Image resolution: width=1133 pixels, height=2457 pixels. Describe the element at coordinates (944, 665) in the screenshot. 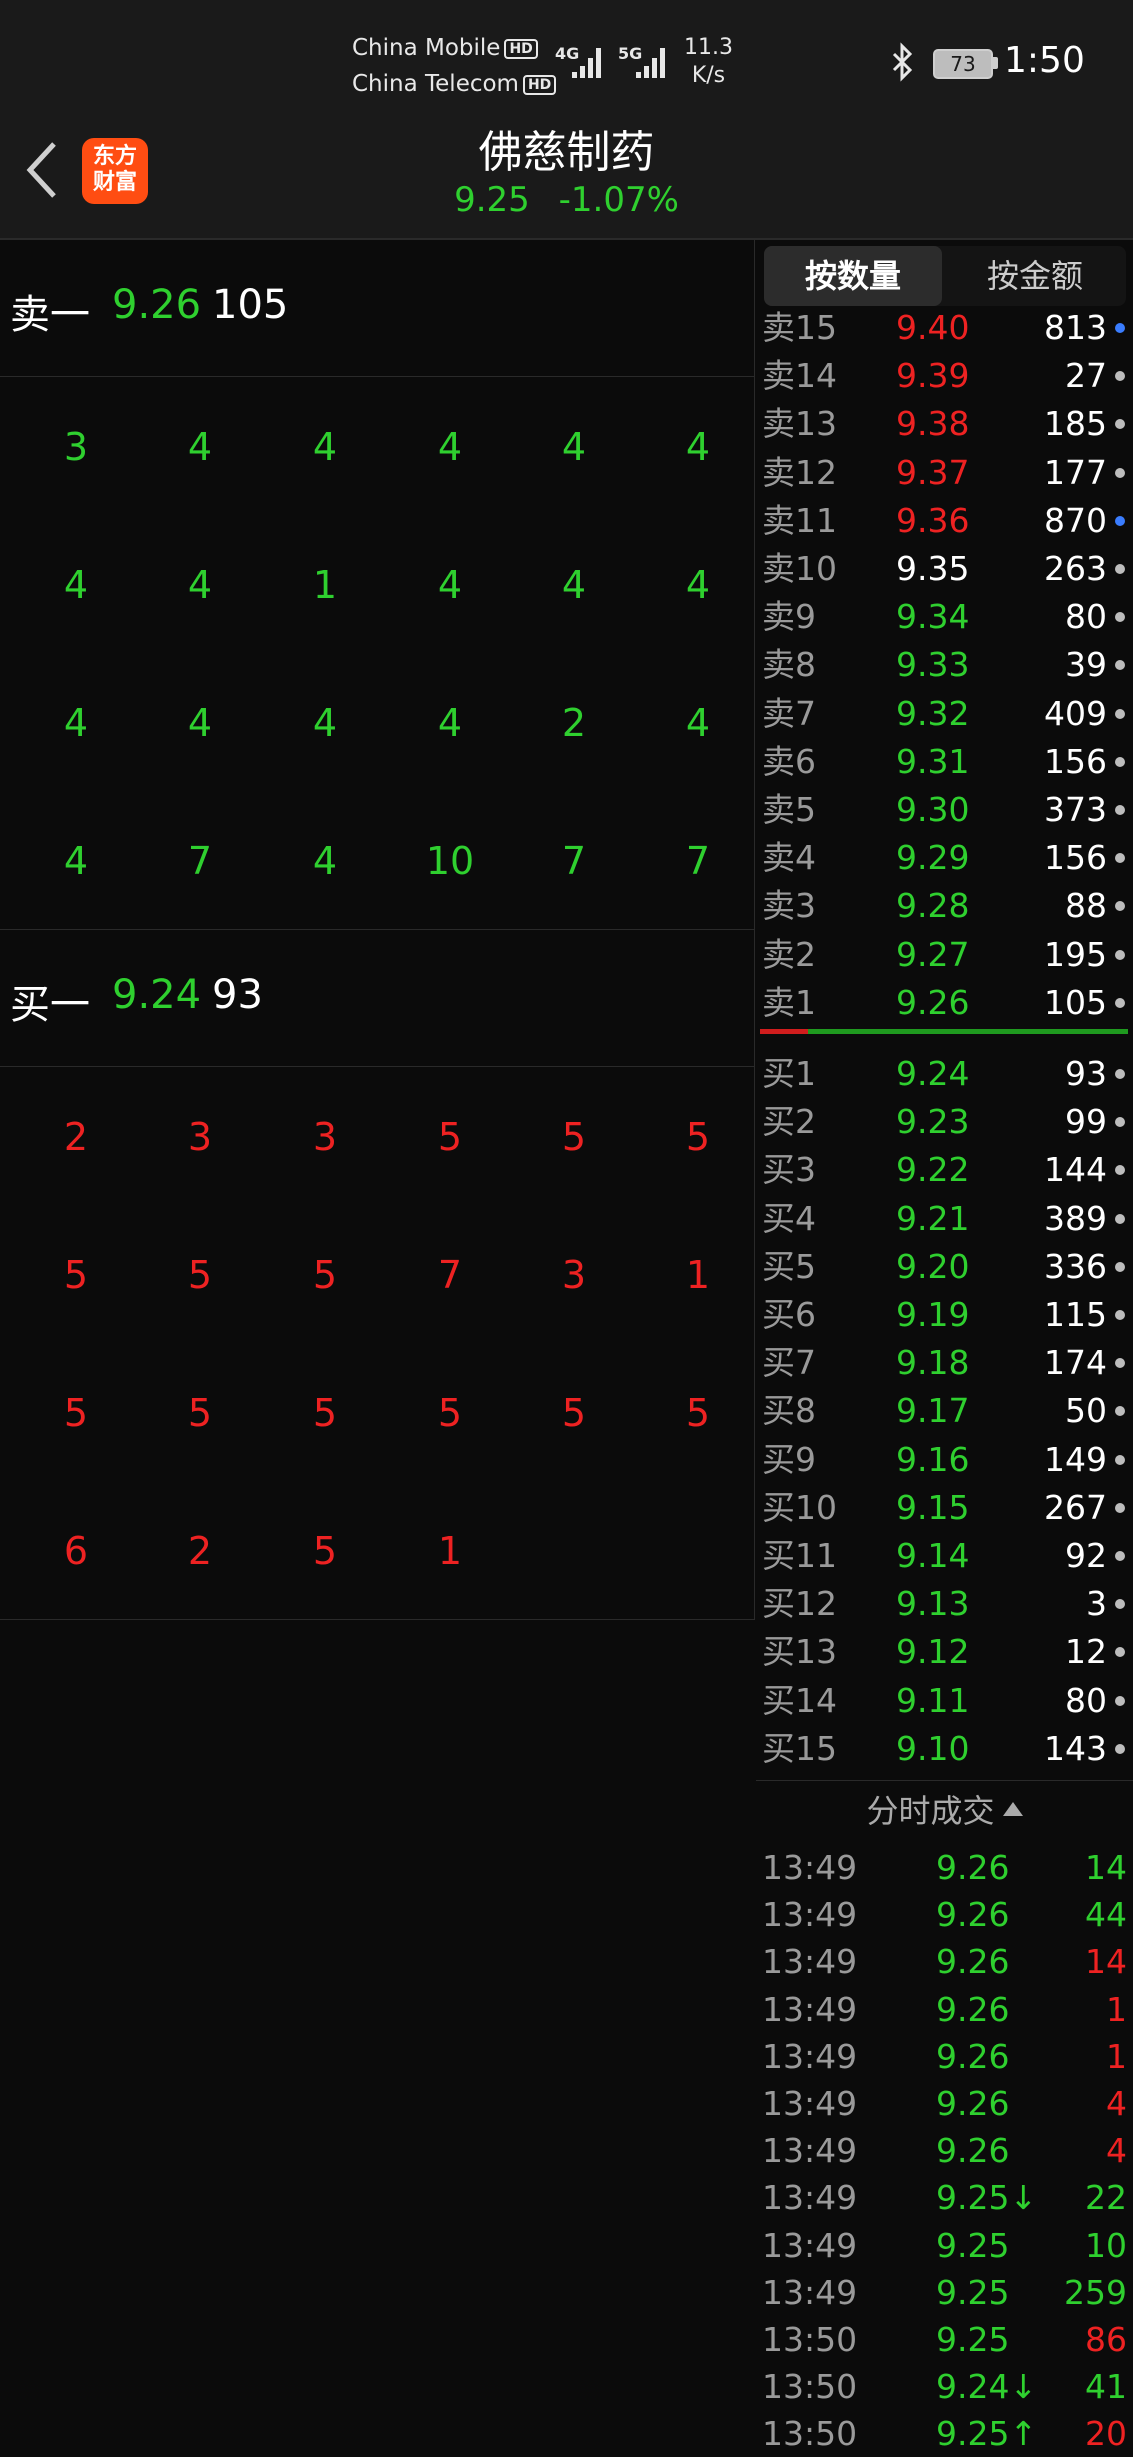

I see `ask-level-row: 卖8 9.33 39` at that location.